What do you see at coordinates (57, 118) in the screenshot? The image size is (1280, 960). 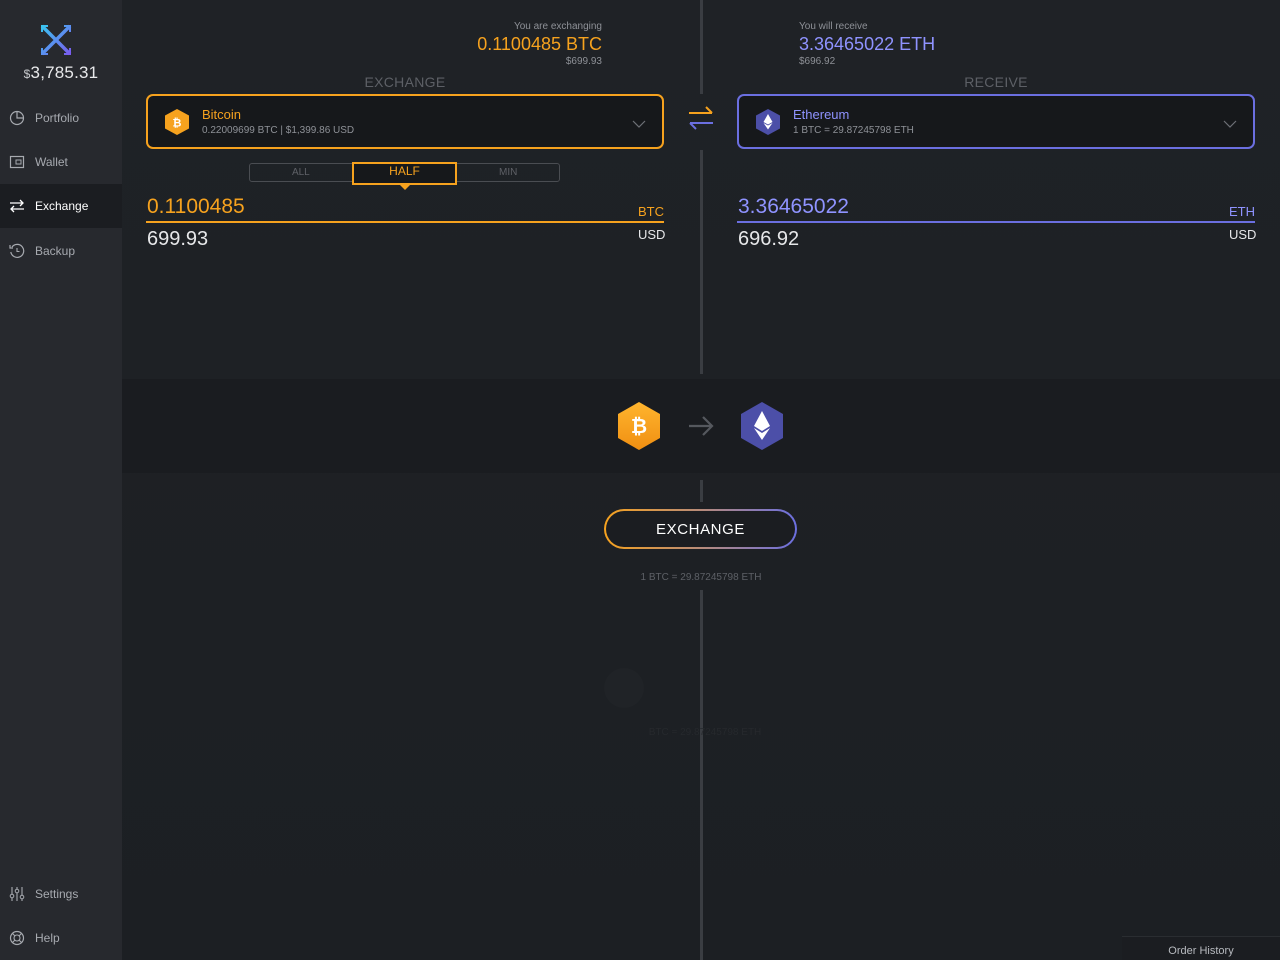 I see `sidebar-item-label: Portfolio` at bounding box center [57, 118].